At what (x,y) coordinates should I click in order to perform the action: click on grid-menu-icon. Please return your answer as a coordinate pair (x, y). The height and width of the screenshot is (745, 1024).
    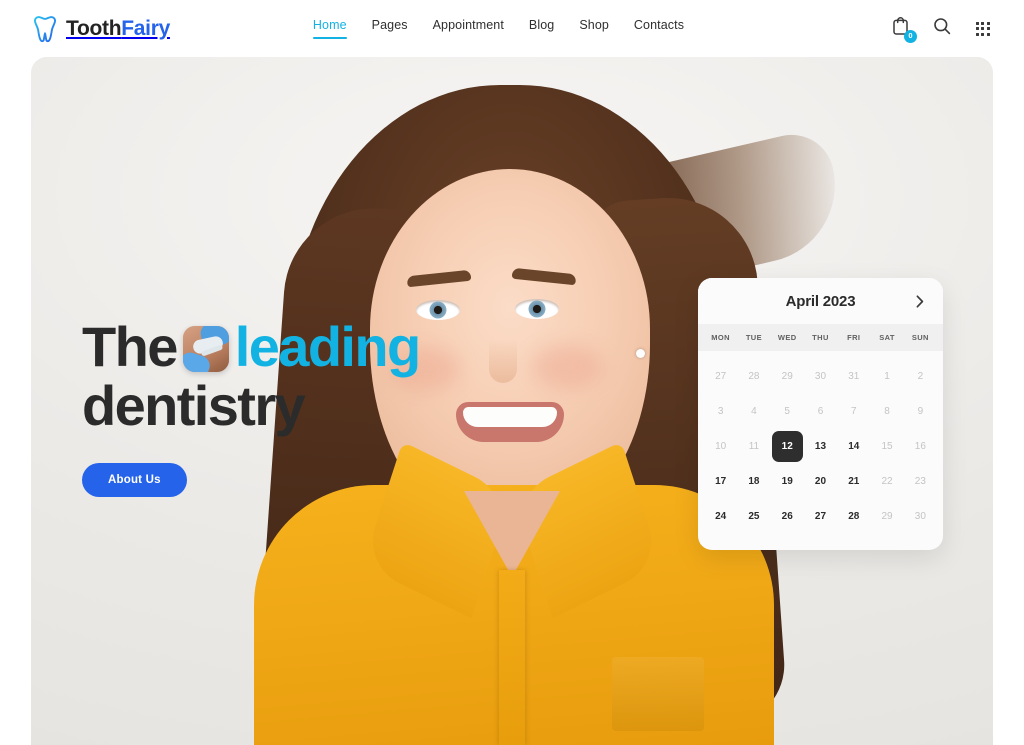
    Looking at the image, I should click on (982, 28).